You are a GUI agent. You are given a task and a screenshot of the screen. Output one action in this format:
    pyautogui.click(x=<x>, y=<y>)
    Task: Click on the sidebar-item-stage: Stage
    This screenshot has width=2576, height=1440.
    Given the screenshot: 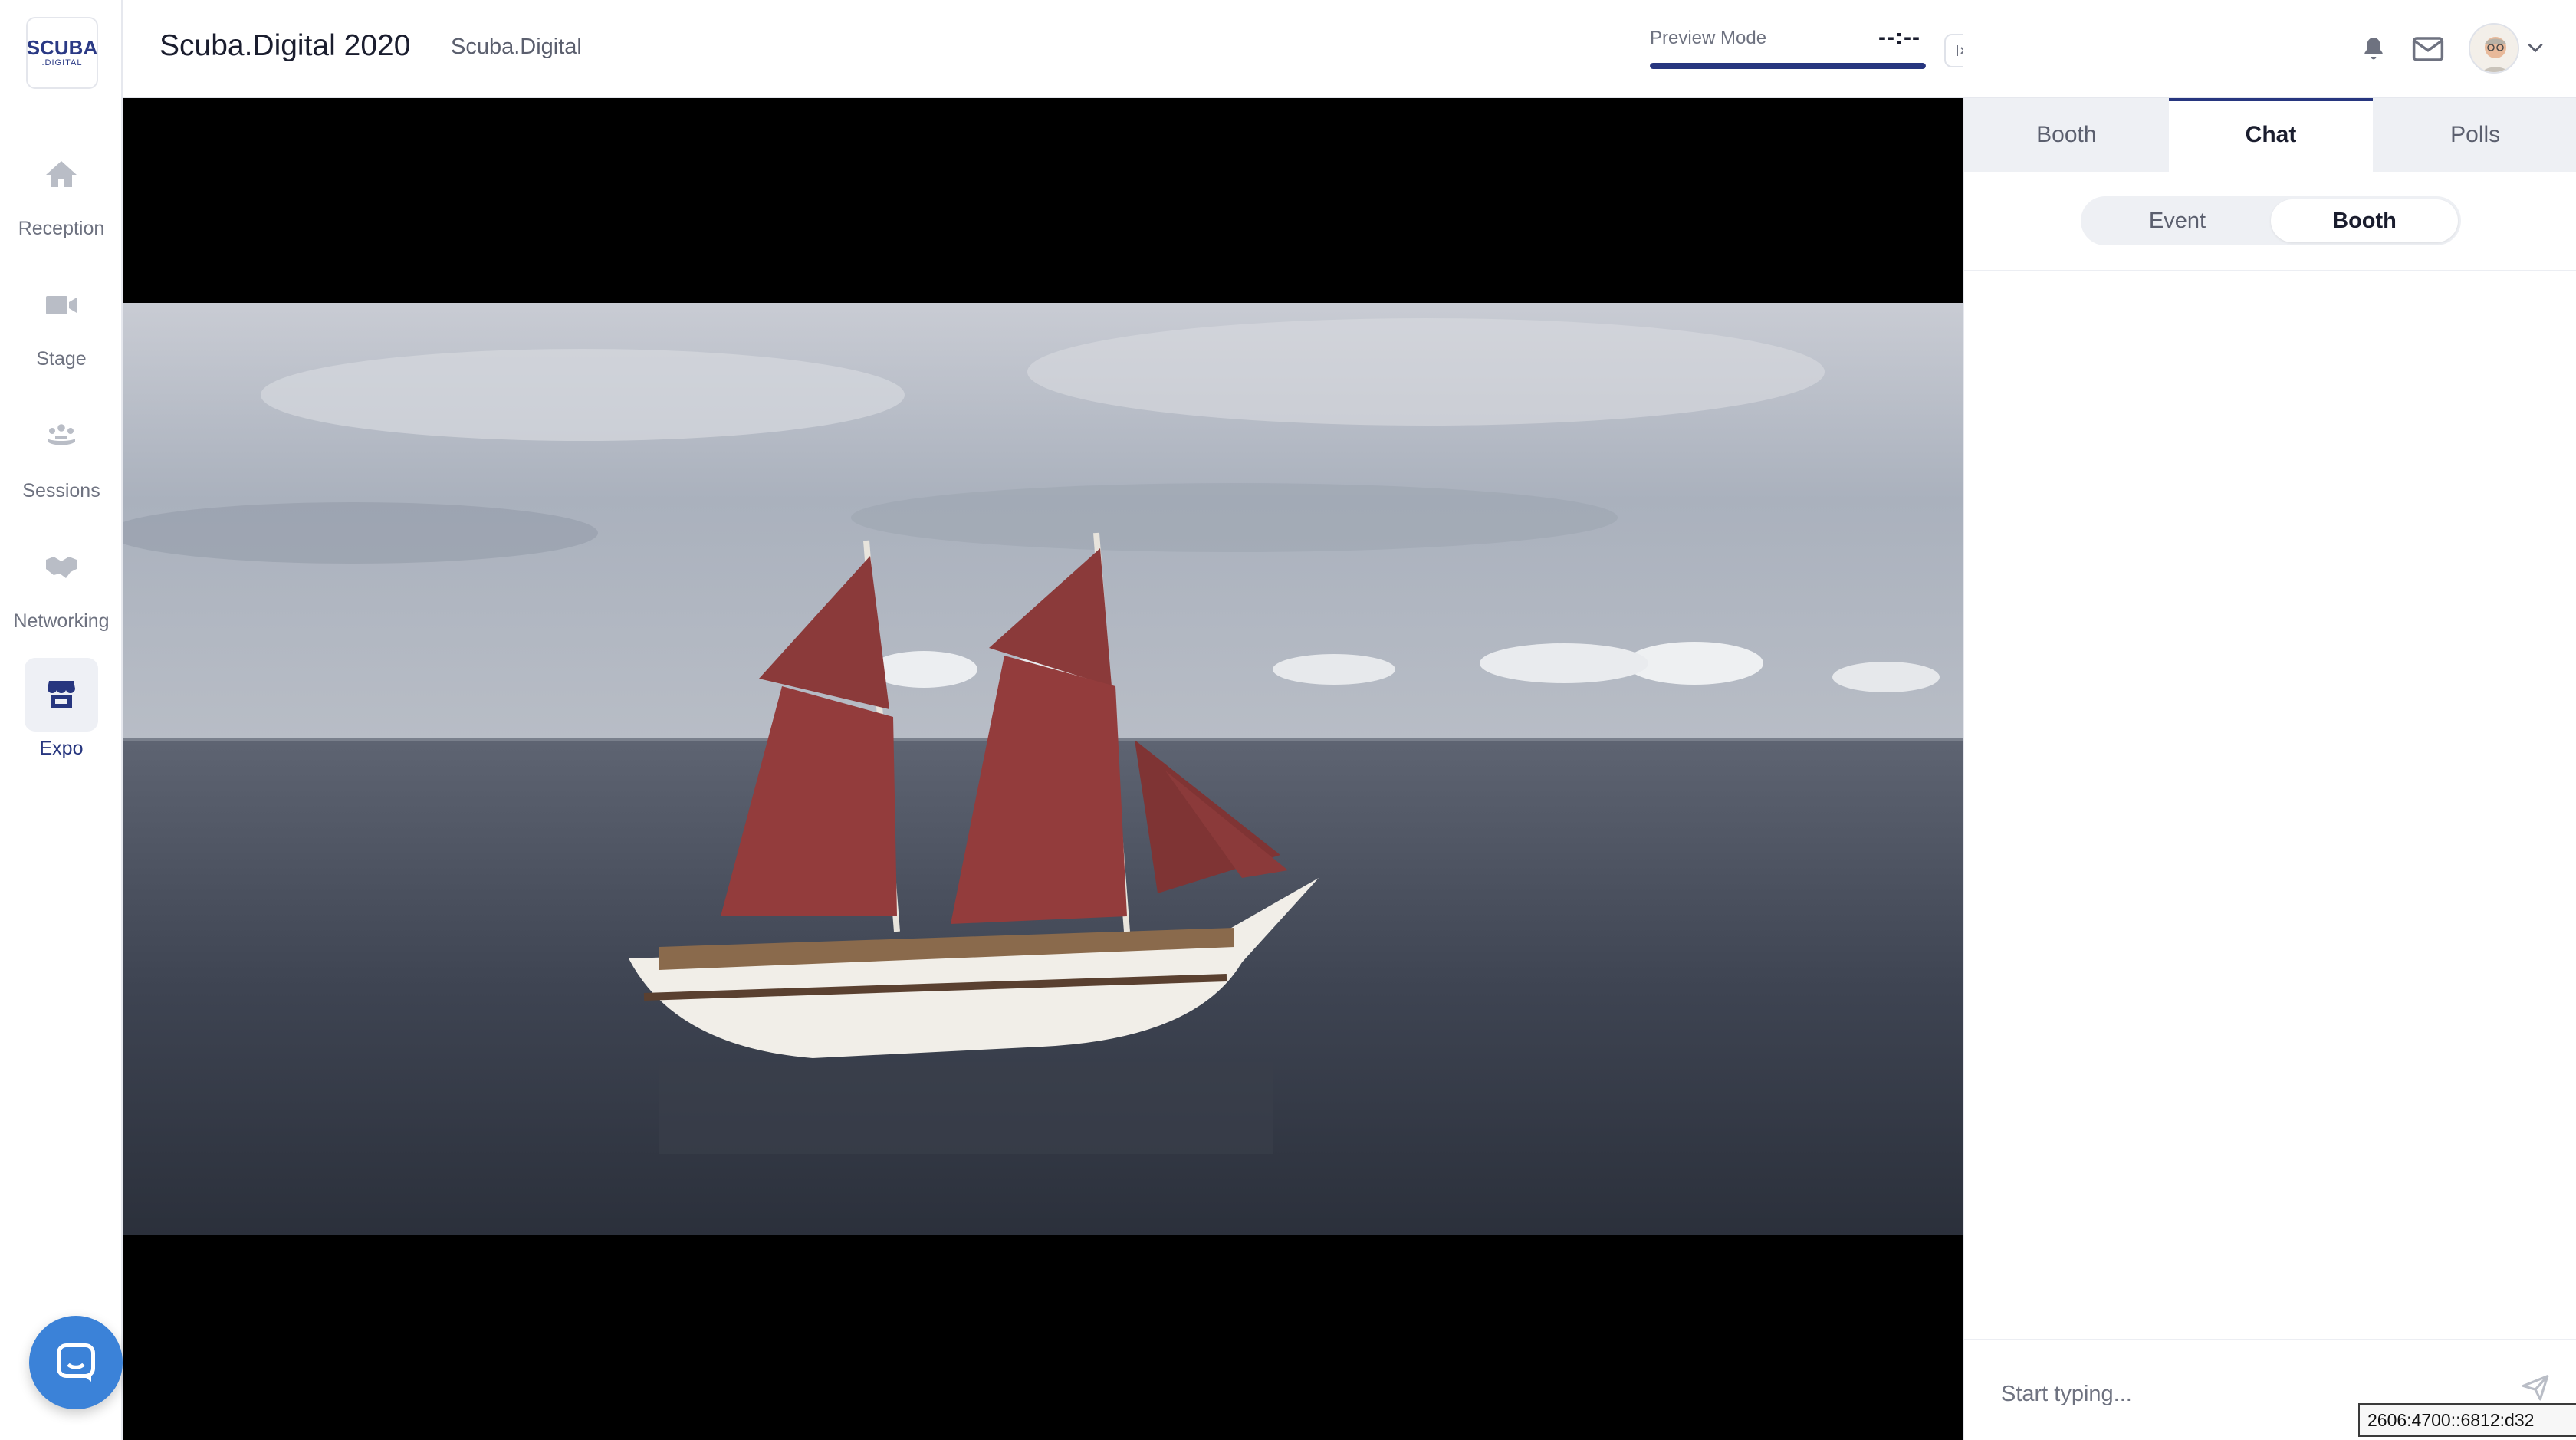 What is the action you would take?
    pyautogui.click(x=62, y=329)
    